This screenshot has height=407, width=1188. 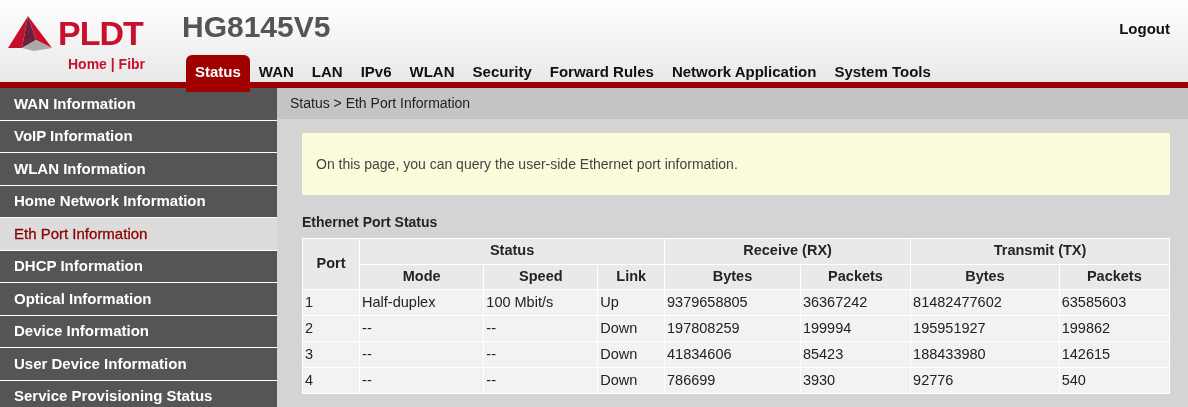 I want to click on table-cell: 142615, so click(x=1114, y=354).